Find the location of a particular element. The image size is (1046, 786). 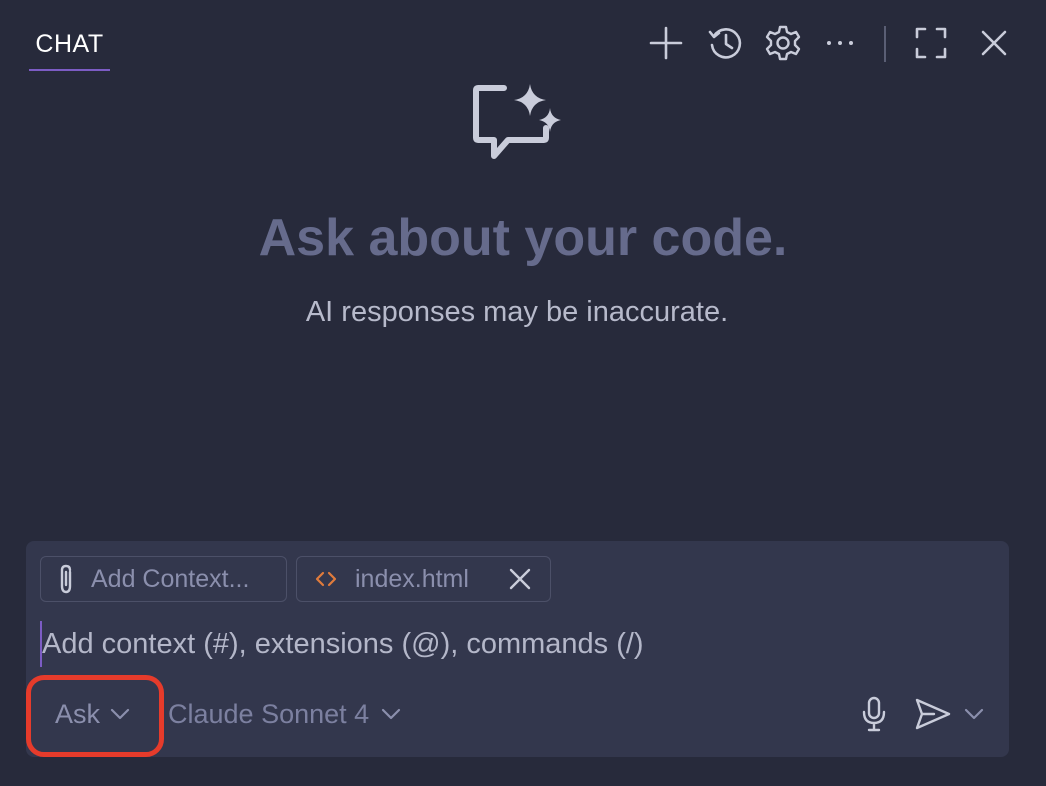

attached-file-name: index.html is located at coordinates (412, 578).